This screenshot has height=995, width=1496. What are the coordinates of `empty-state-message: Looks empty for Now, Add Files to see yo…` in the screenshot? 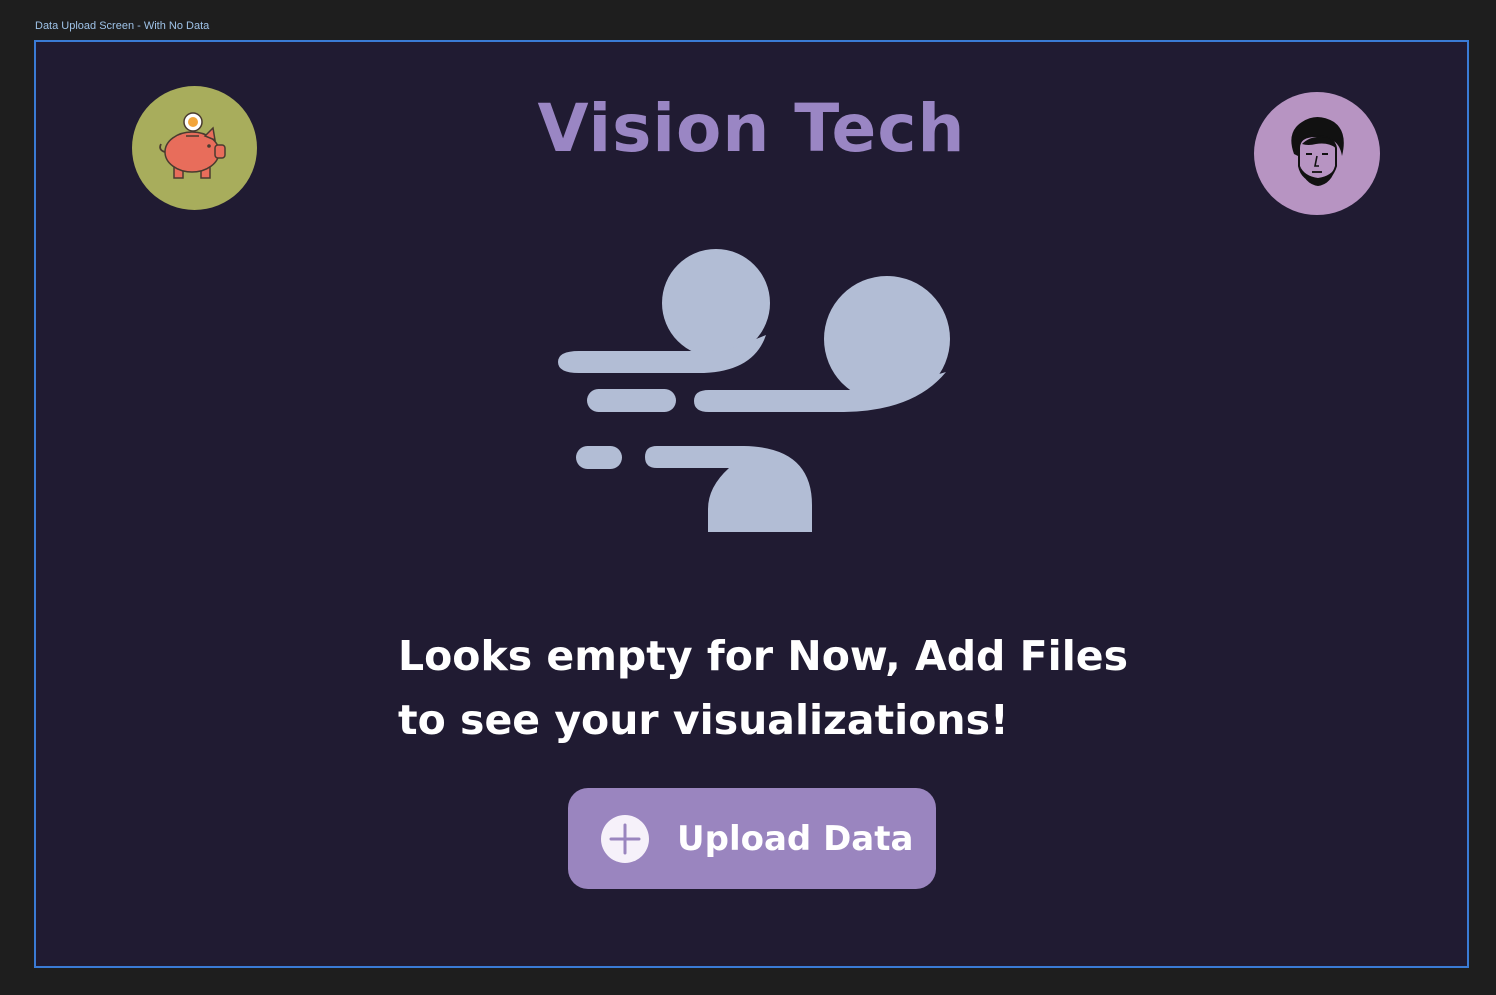 It's located at (778, 688).